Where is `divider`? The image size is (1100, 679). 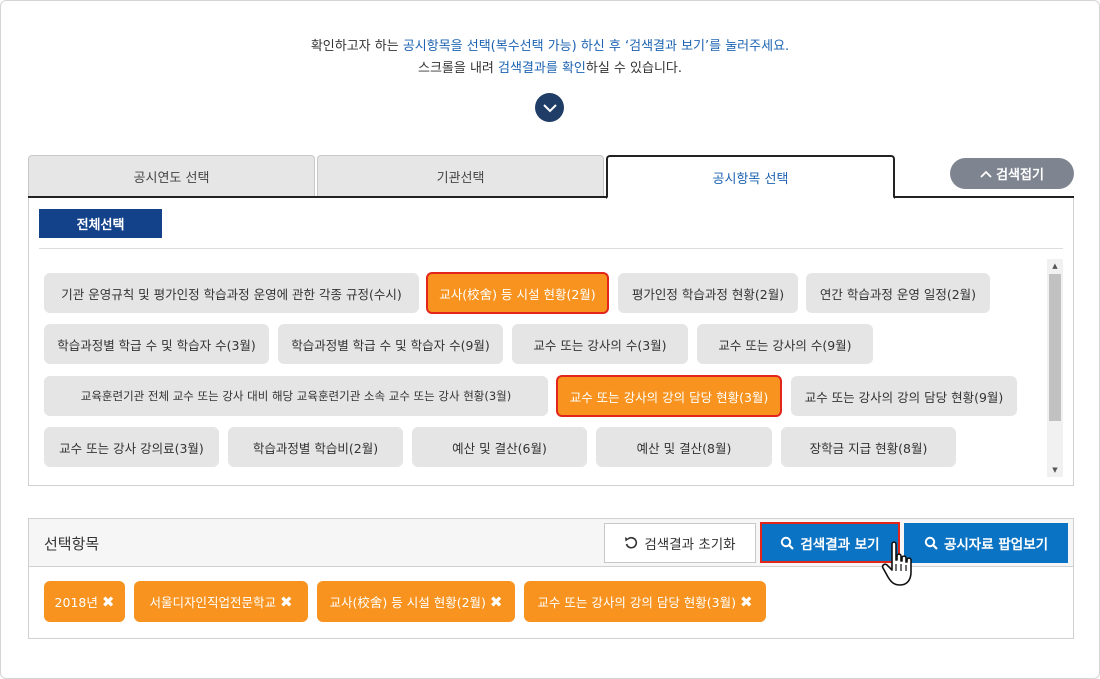
divider is located at coordinates (551, 248).